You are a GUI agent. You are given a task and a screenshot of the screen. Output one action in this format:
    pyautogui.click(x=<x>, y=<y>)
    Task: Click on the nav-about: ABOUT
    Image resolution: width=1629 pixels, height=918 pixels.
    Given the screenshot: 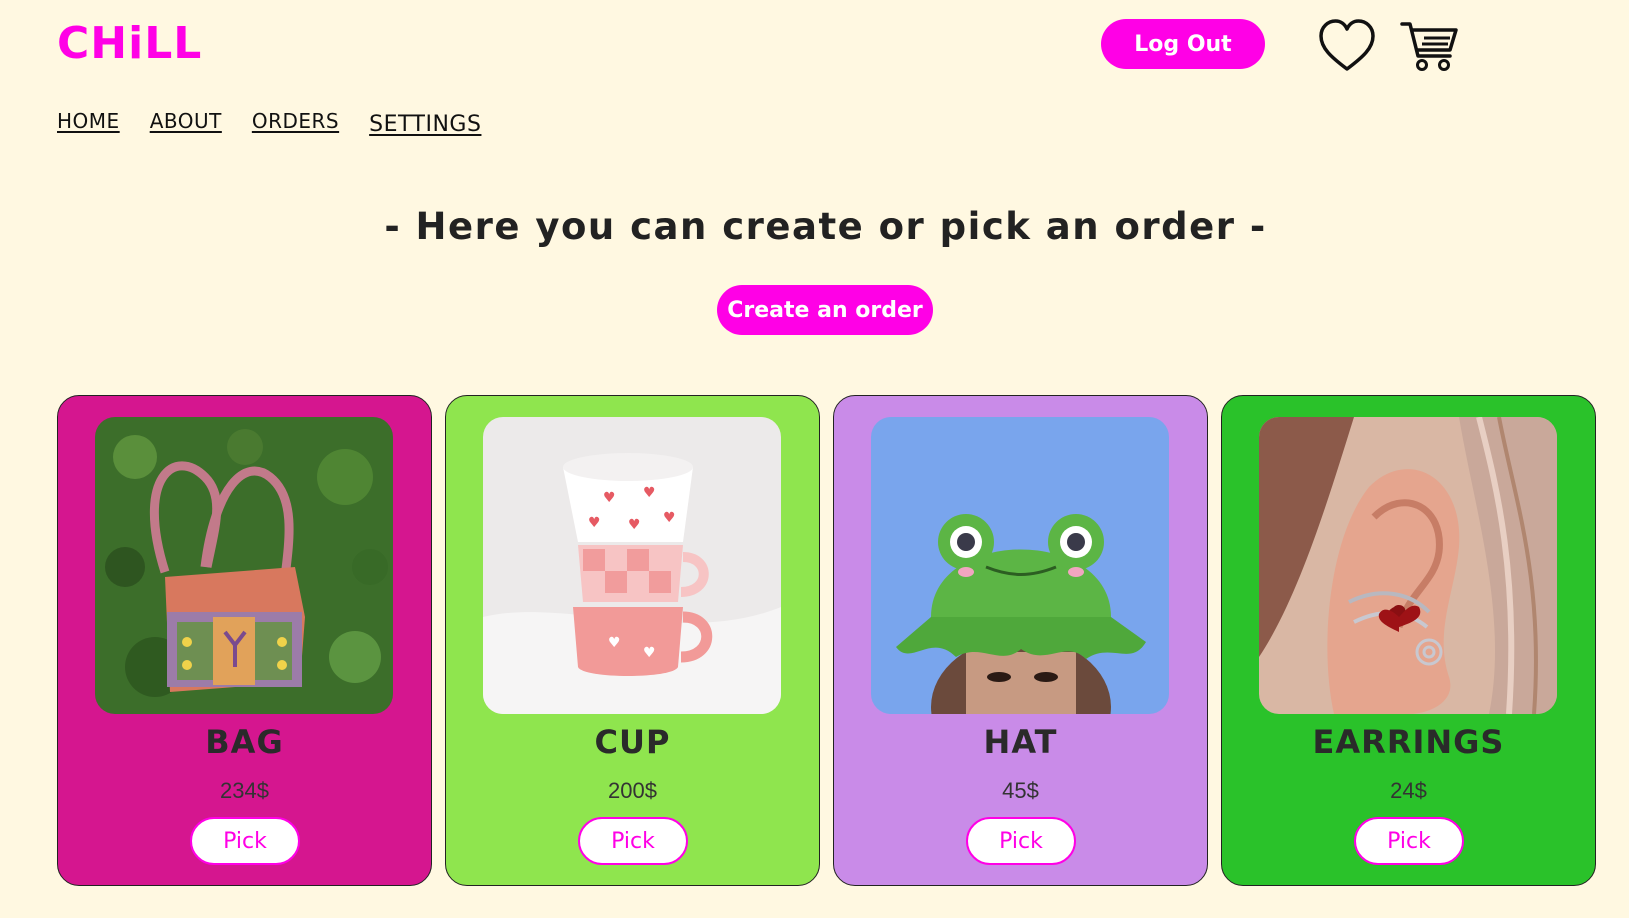 What is the action you would take?
    pyautogui.click(x=186, y=123)
    